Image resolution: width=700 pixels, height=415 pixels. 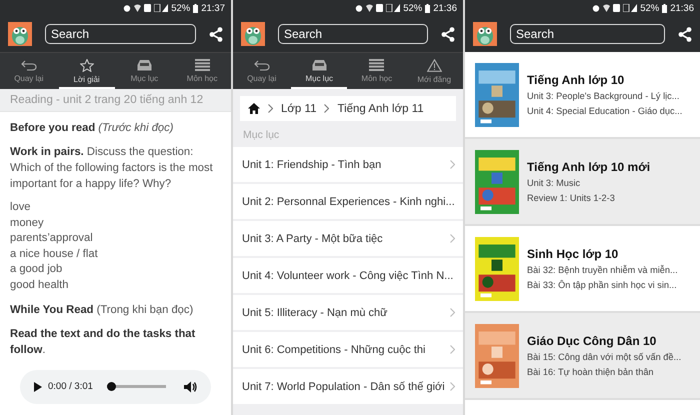 What do you see at coordinates (40, 285) in the screenshot?
I see `list-line: good health` at bounding box center [40, 285].